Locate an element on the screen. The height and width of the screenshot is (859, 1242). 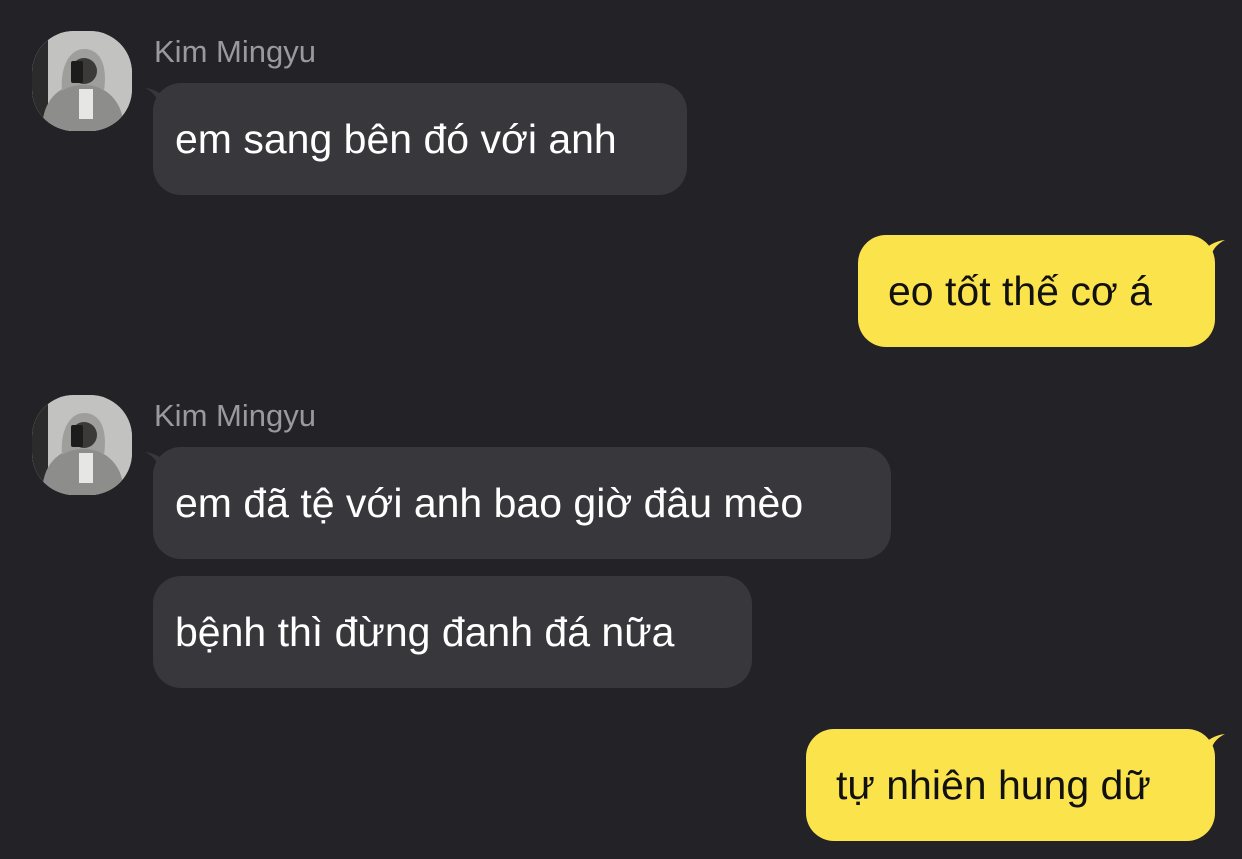
message-bubble-incoming: em sang bên đó với anh is located at coordinates (420, 139).